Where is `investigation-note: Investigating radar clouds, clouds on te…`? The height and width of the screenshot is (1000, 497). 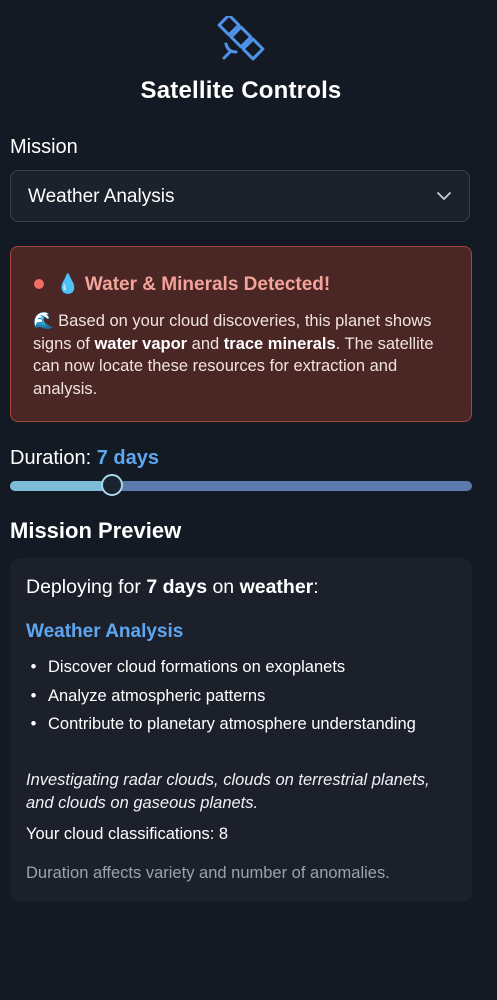
investigation-note: Investigating radar clouds, clouds on te… is located at coordinates (228, 791).